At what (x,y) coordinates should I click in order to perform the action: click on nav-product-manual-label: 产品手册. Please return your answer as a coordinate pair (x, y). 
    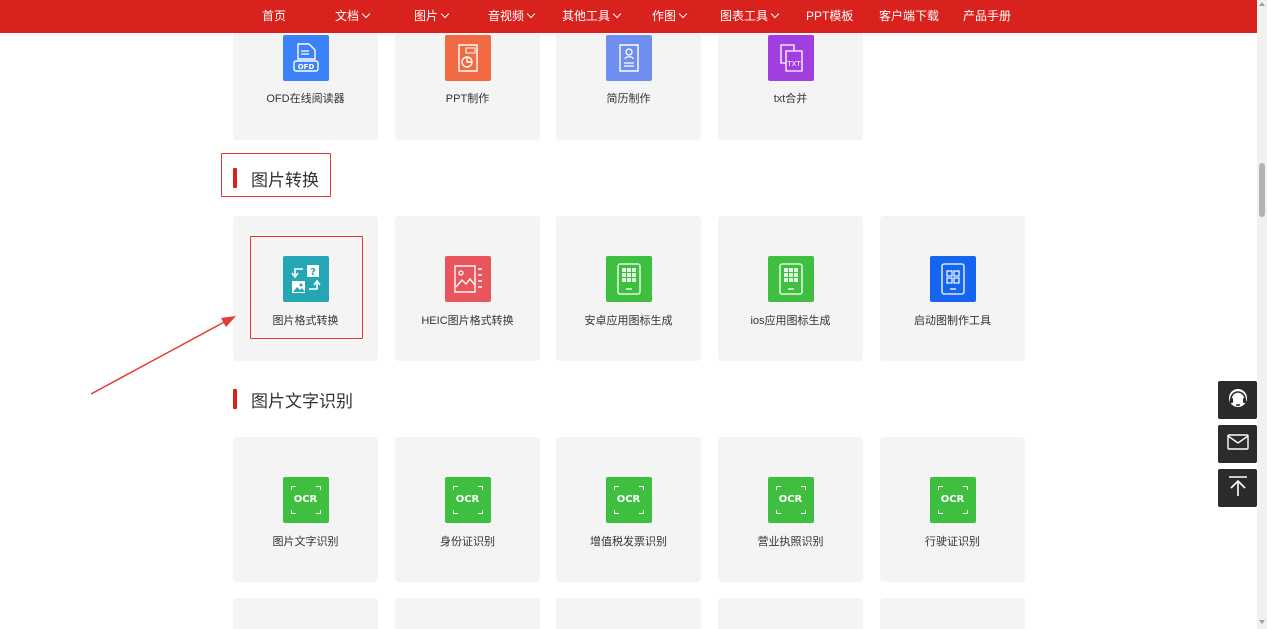
    Looking at the image, I should click on (987, 16).